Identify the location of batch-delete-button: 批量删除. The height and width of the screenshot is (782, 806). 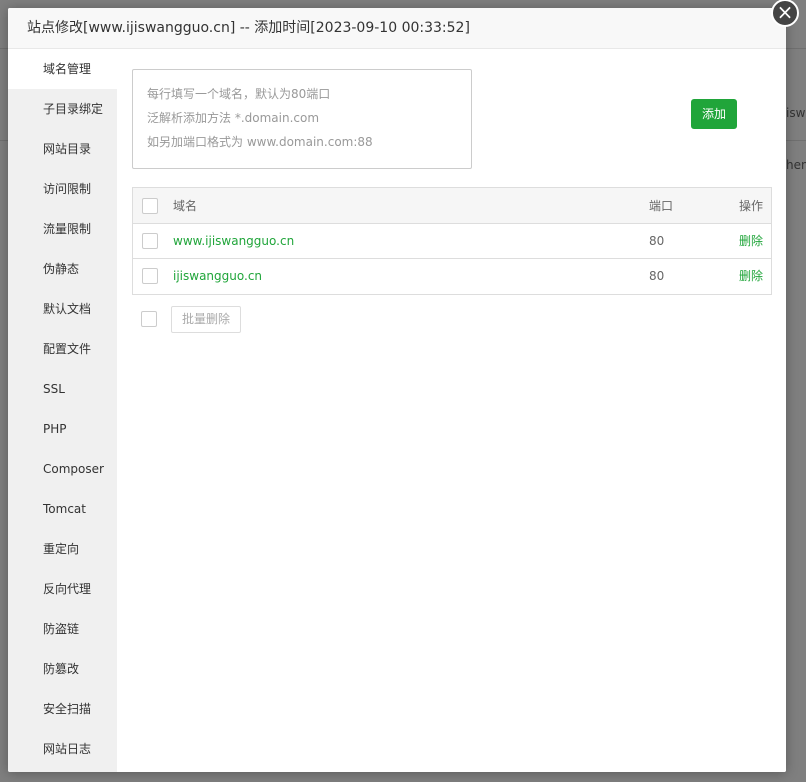
(206, 319).